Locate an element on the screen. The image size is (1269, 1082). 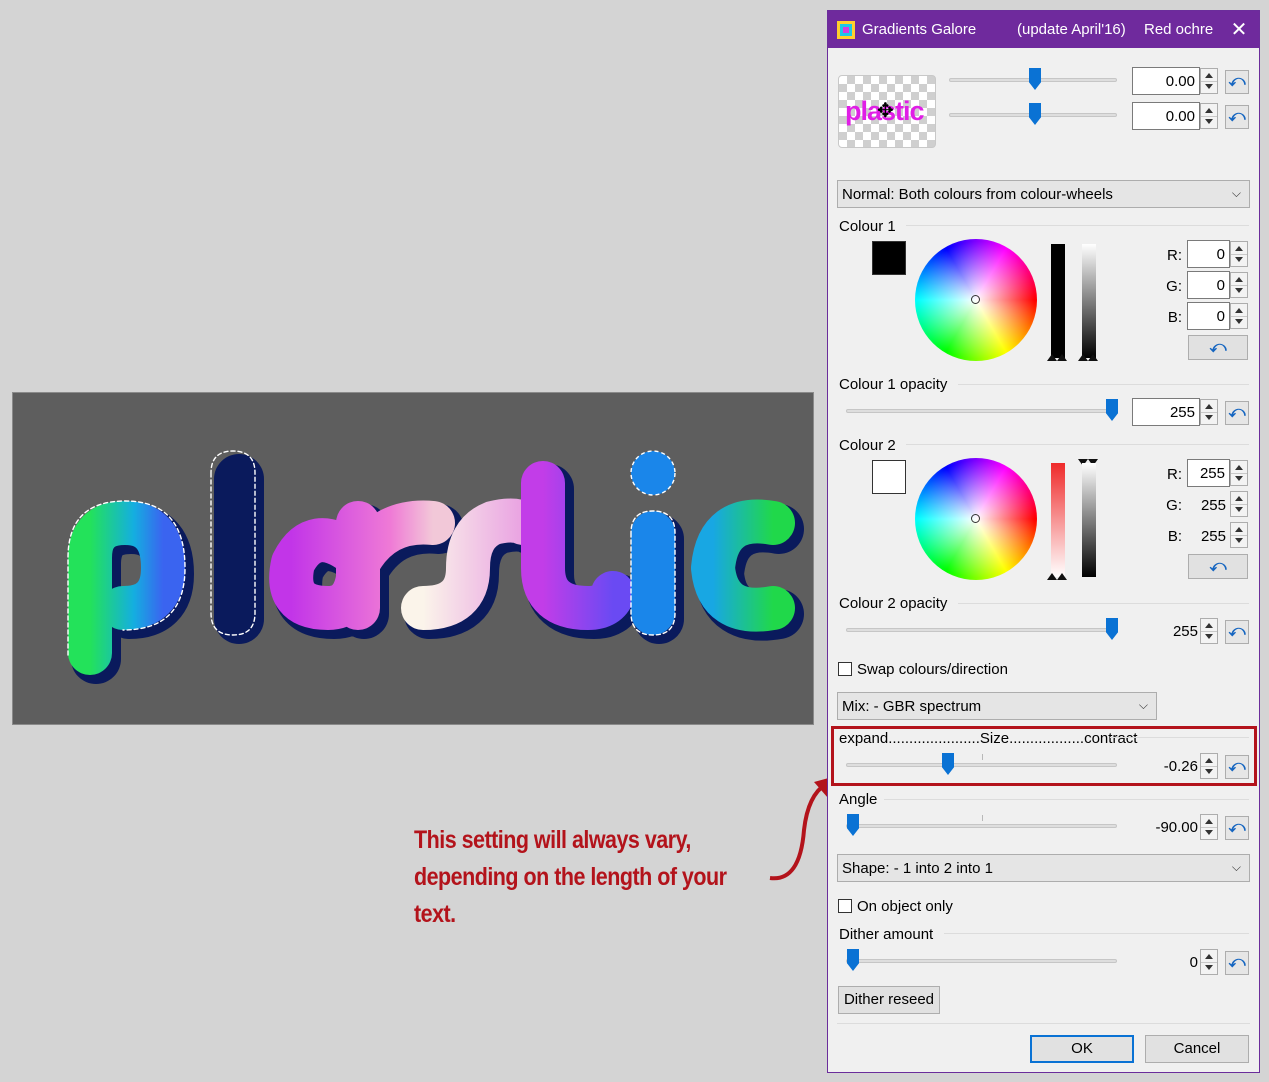
size-reset-button: ⤺ is located at coordinates (1237, 767).